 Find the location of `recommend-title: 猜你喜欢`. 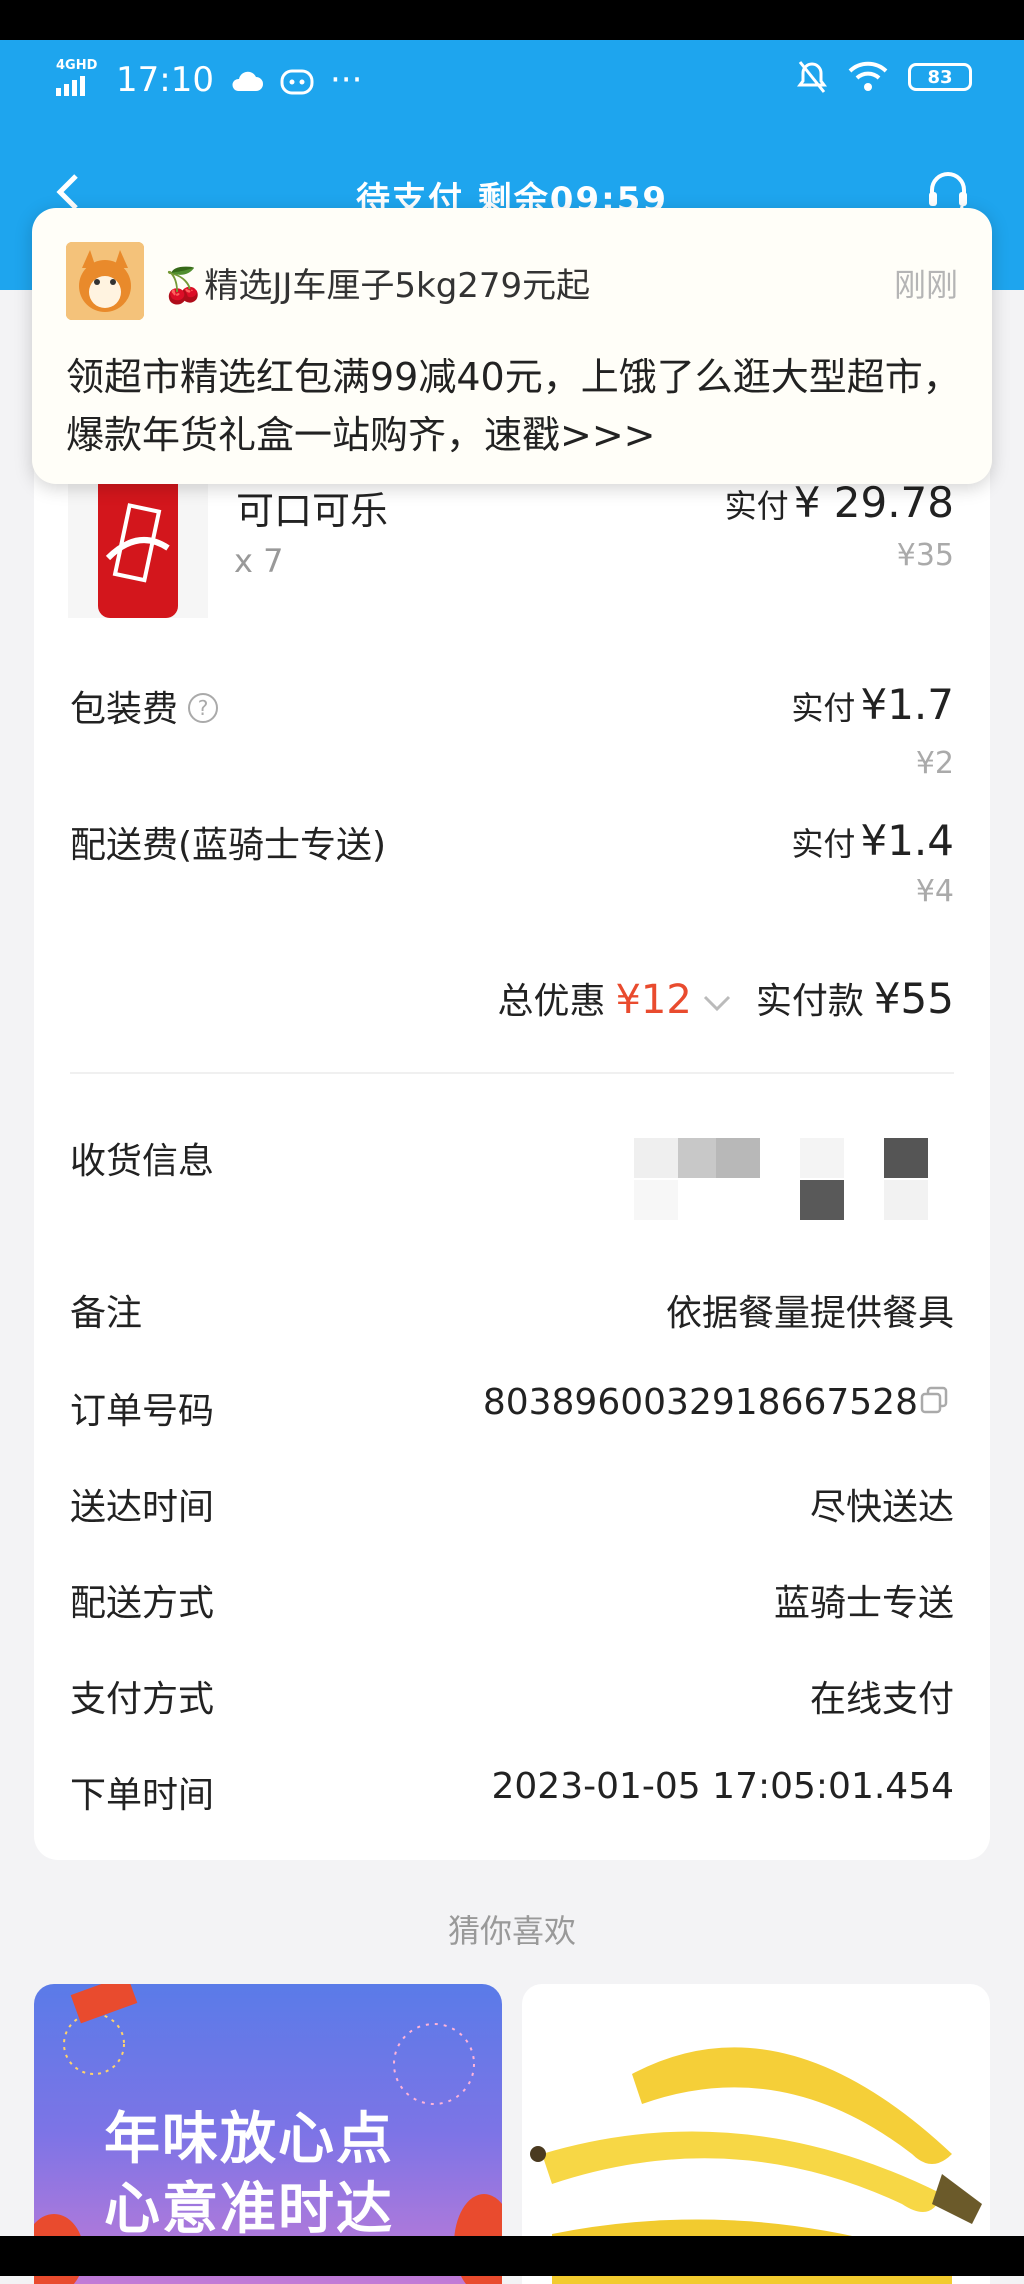

recommend-title: 猜你喜欢 is located at coordinates (511, 1931).